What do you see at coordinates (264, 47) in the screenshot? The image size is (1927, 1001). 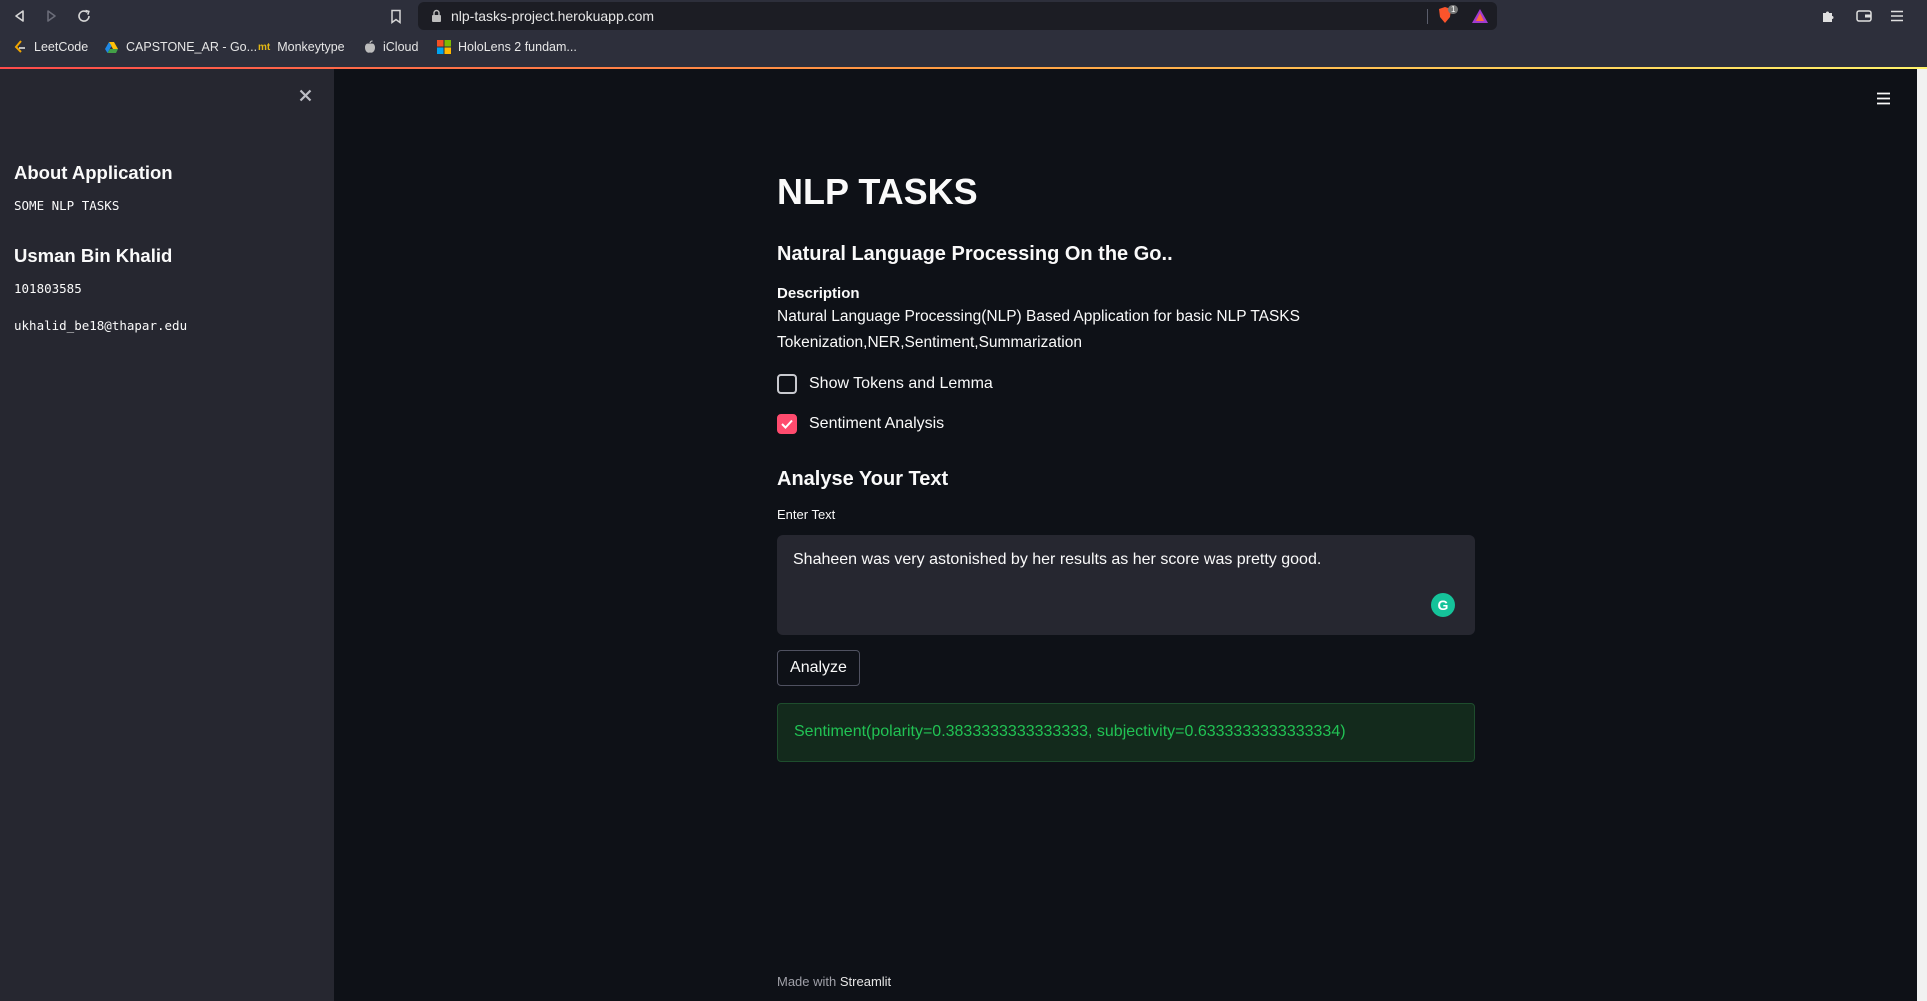 I see `monkeytype-icon: mt` at bounding box center [264, 47].